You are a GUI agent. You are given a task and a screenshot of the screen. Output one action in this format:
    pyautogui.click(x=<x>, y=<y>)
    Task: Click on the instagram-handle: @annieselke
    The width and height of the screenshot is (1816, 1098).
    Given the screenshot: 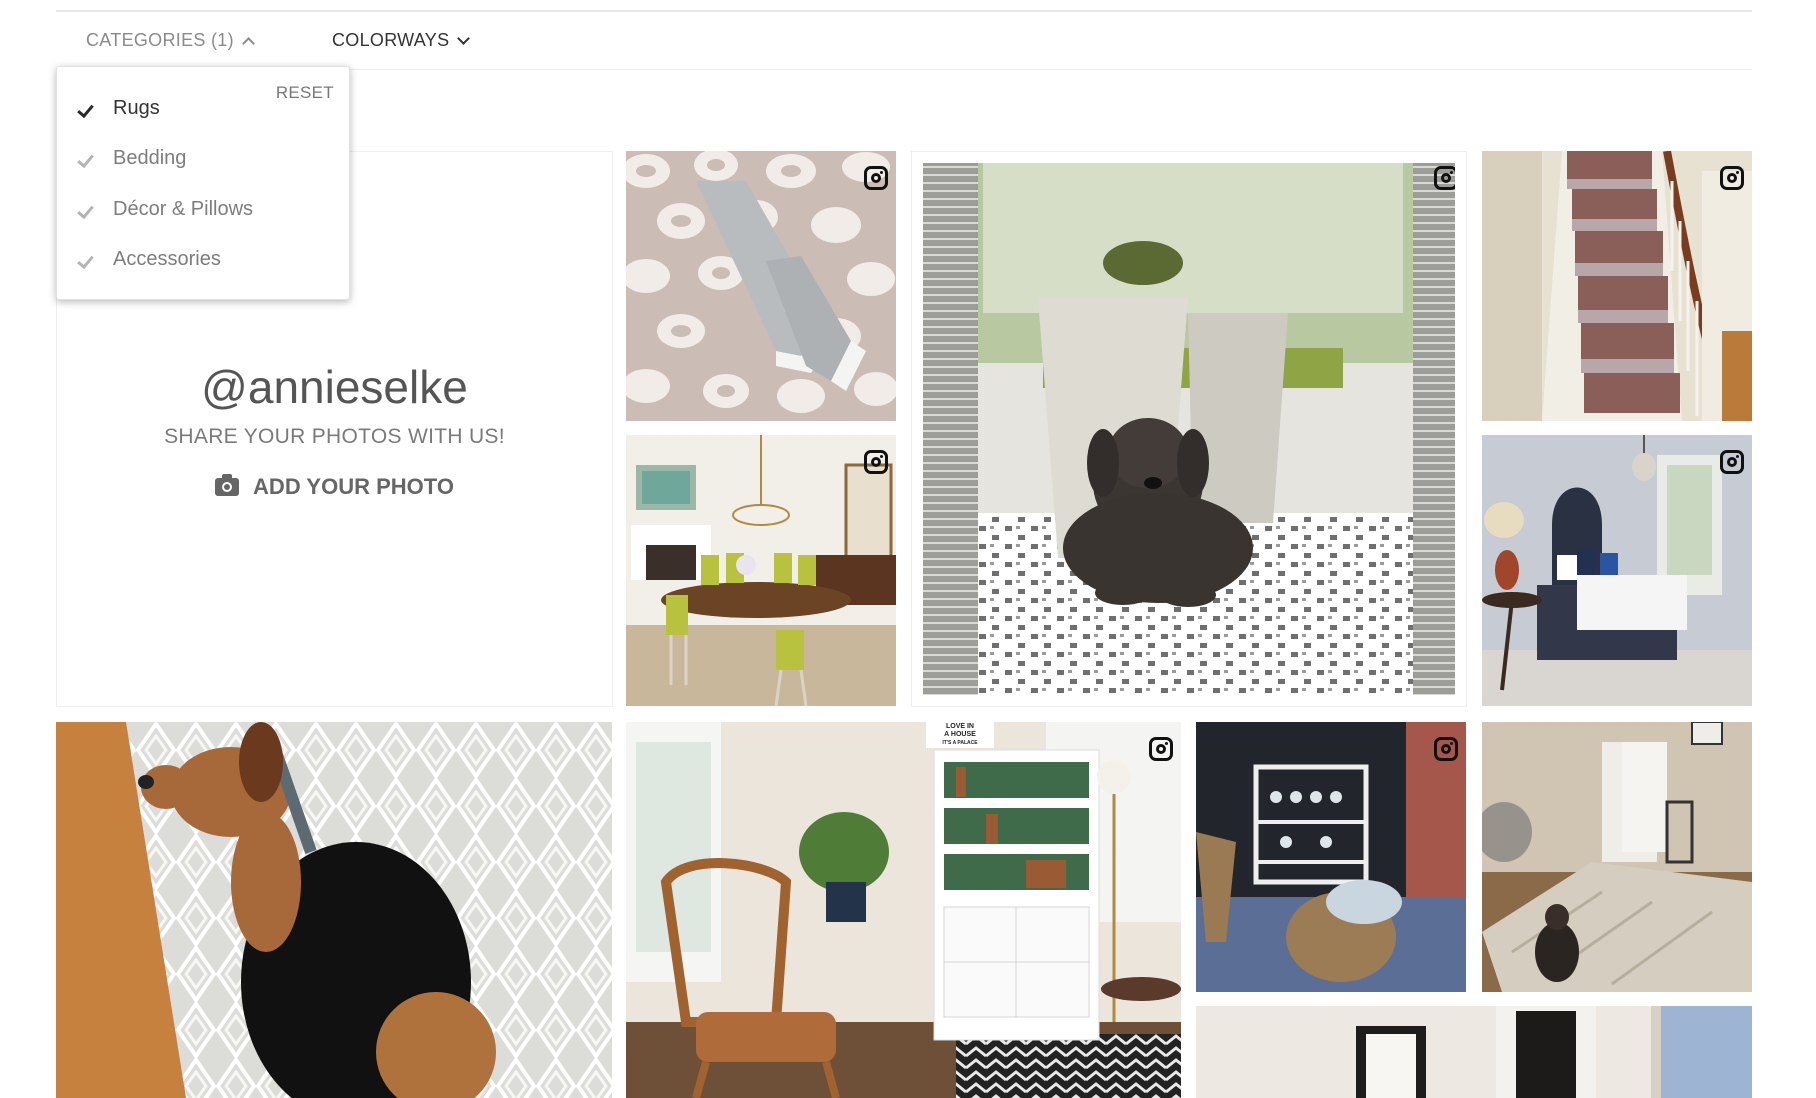 What is the action you would take?
    pyautogui.click(x=334, y=387)
    